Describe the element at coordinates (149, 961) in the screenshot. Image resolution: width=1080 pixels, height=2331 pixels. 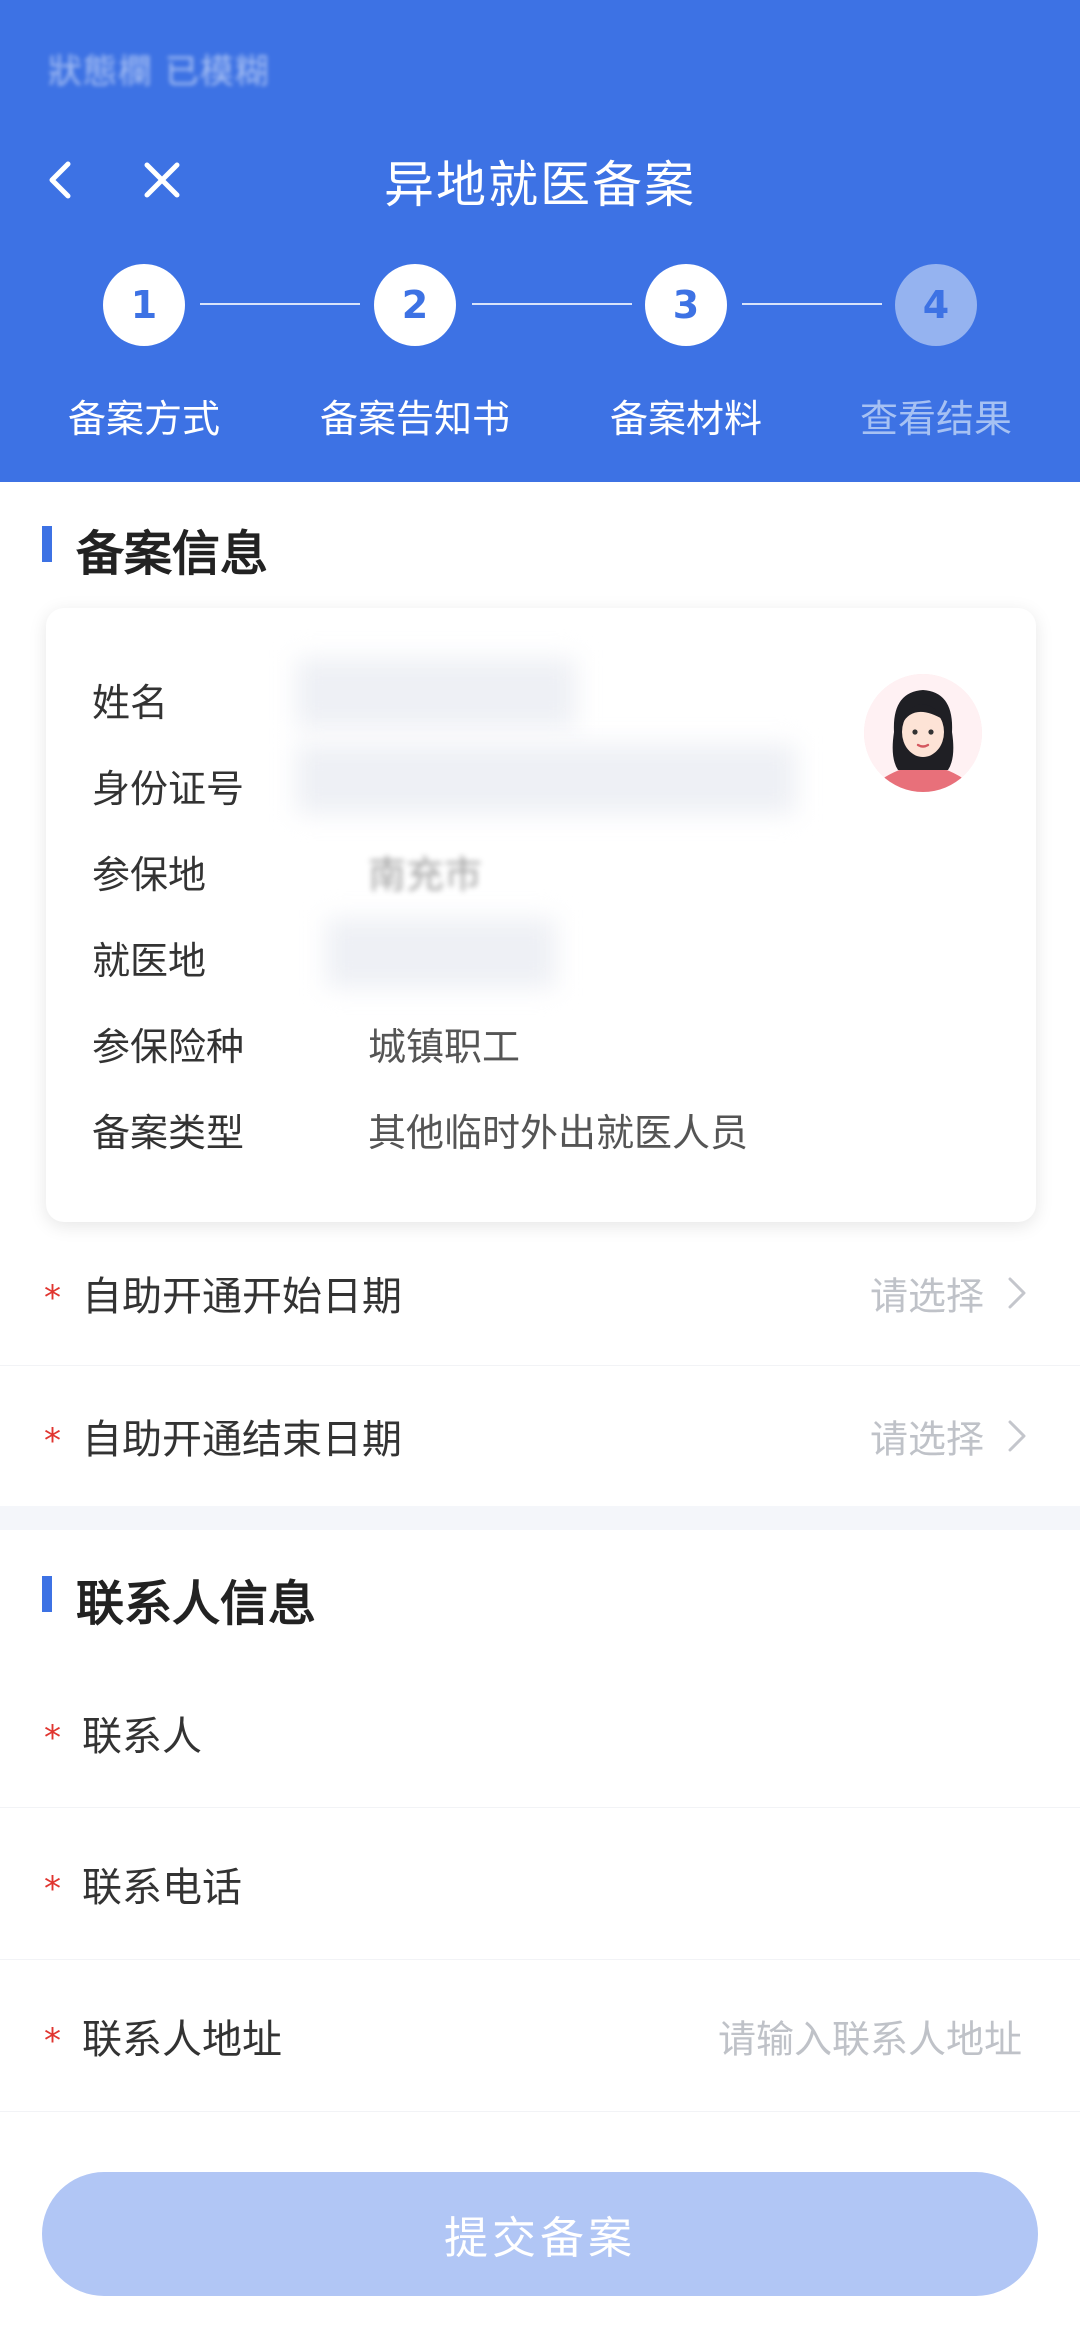
I see `info-label-medical-place: 就医地` at that location.